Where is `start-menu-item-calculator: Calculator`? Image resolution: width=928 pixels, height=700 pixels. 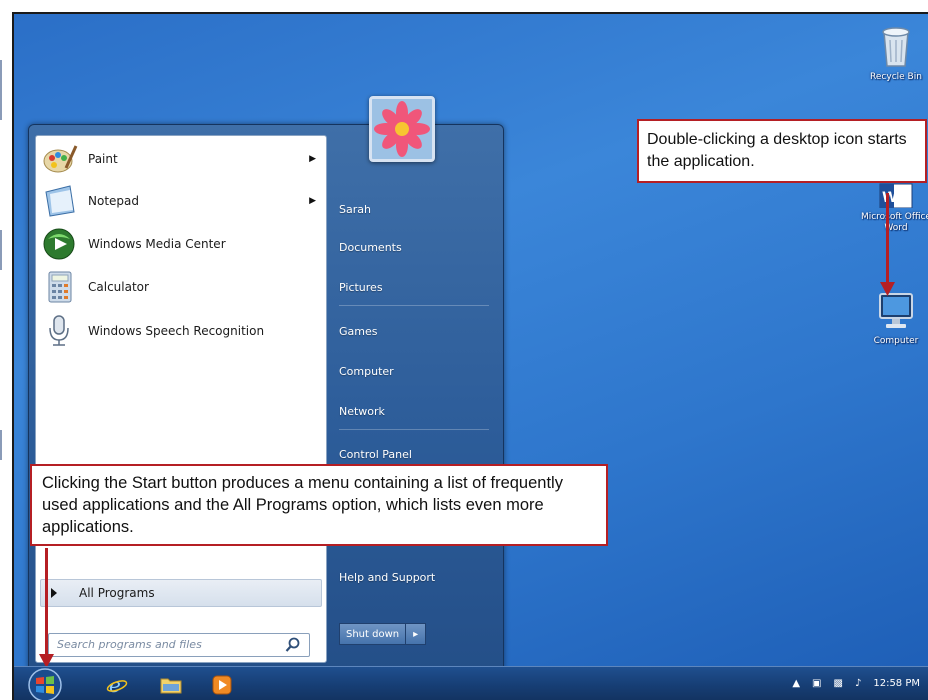 start-menu-item-calculator: Calculator is located at coordinates (181, 287).